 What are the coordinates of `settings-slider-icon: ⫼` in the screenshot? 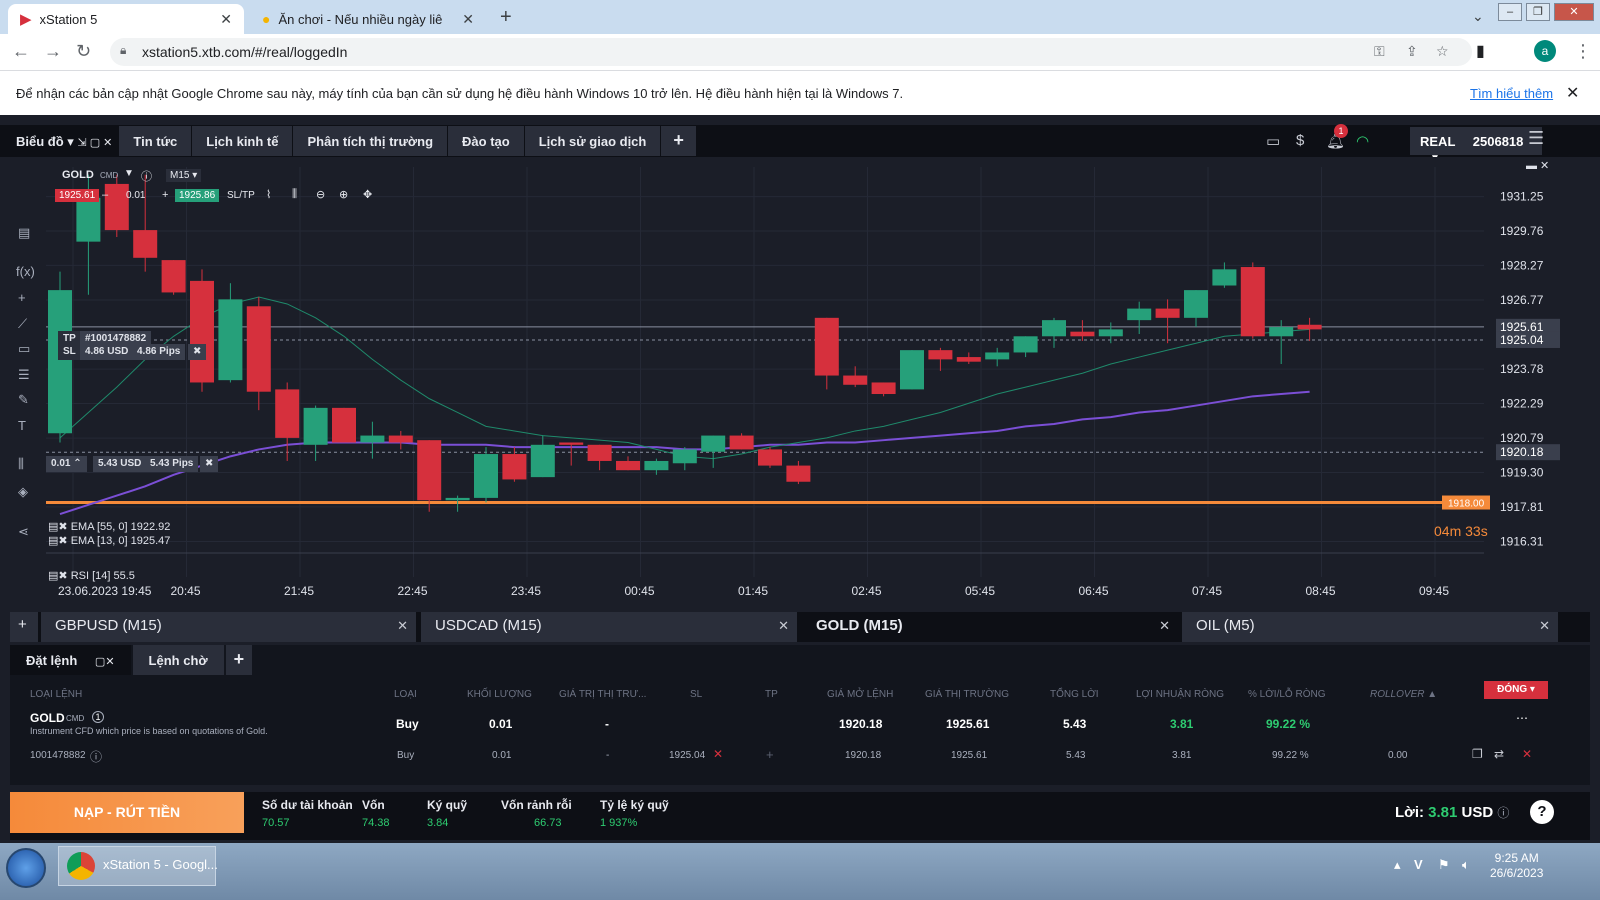 It's located at (21, 464).